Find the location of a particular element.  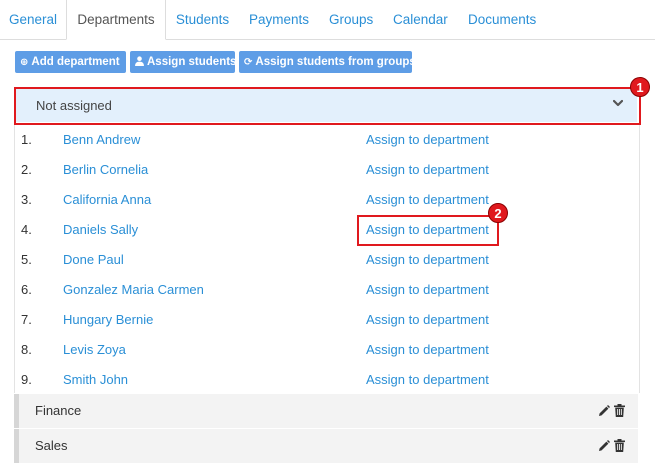

add-department-label: Add department is located at coordinates (75, 62).